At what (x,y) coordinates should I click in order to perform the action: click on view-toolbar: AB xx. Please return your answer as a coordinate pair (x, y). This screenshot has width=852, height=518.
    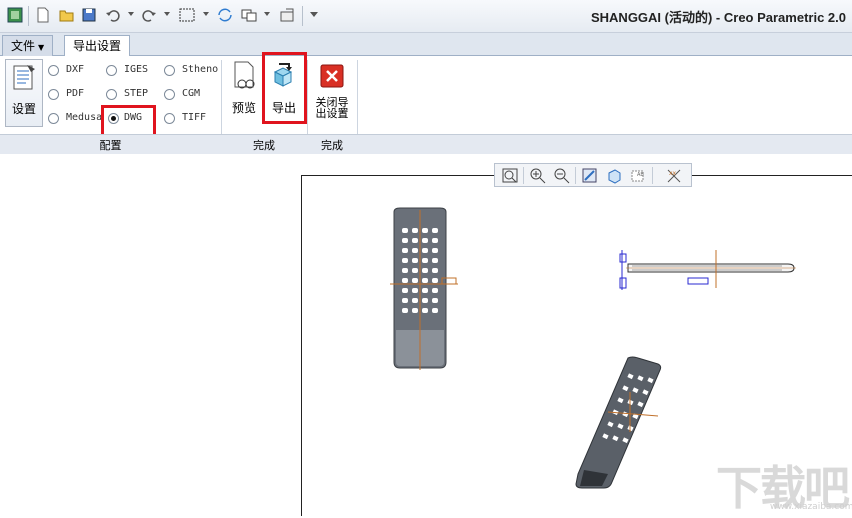
    Looking at the image, I should click on (593, 175).